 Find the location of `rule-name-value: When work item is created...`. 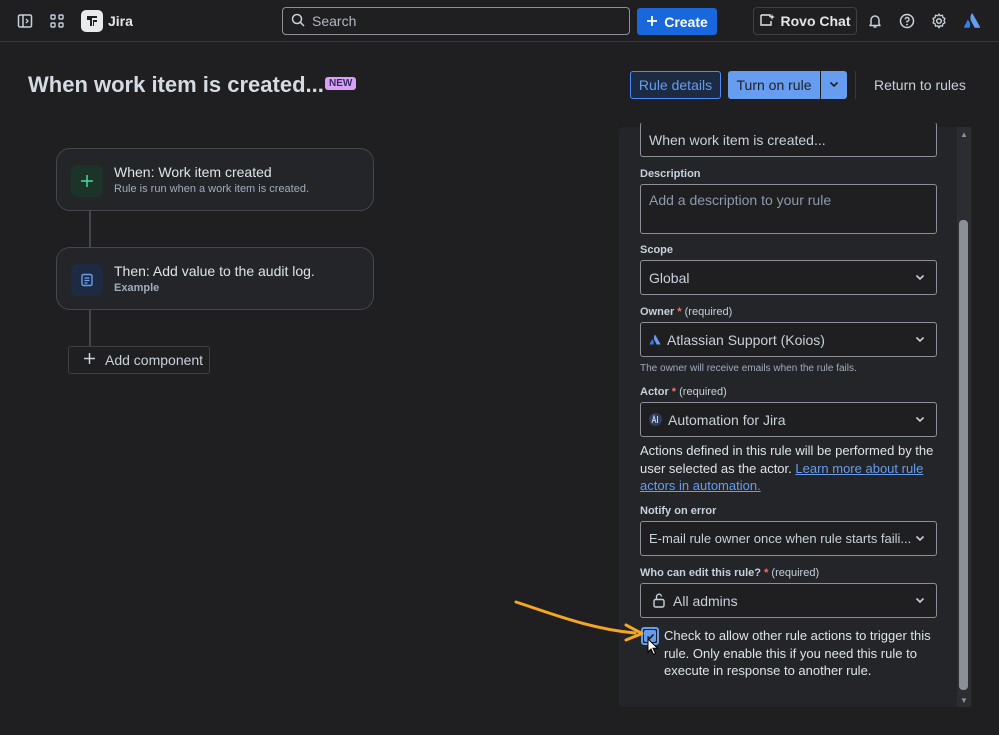

rule-name-value: When work item is created... is located at coordinates (737, 140).